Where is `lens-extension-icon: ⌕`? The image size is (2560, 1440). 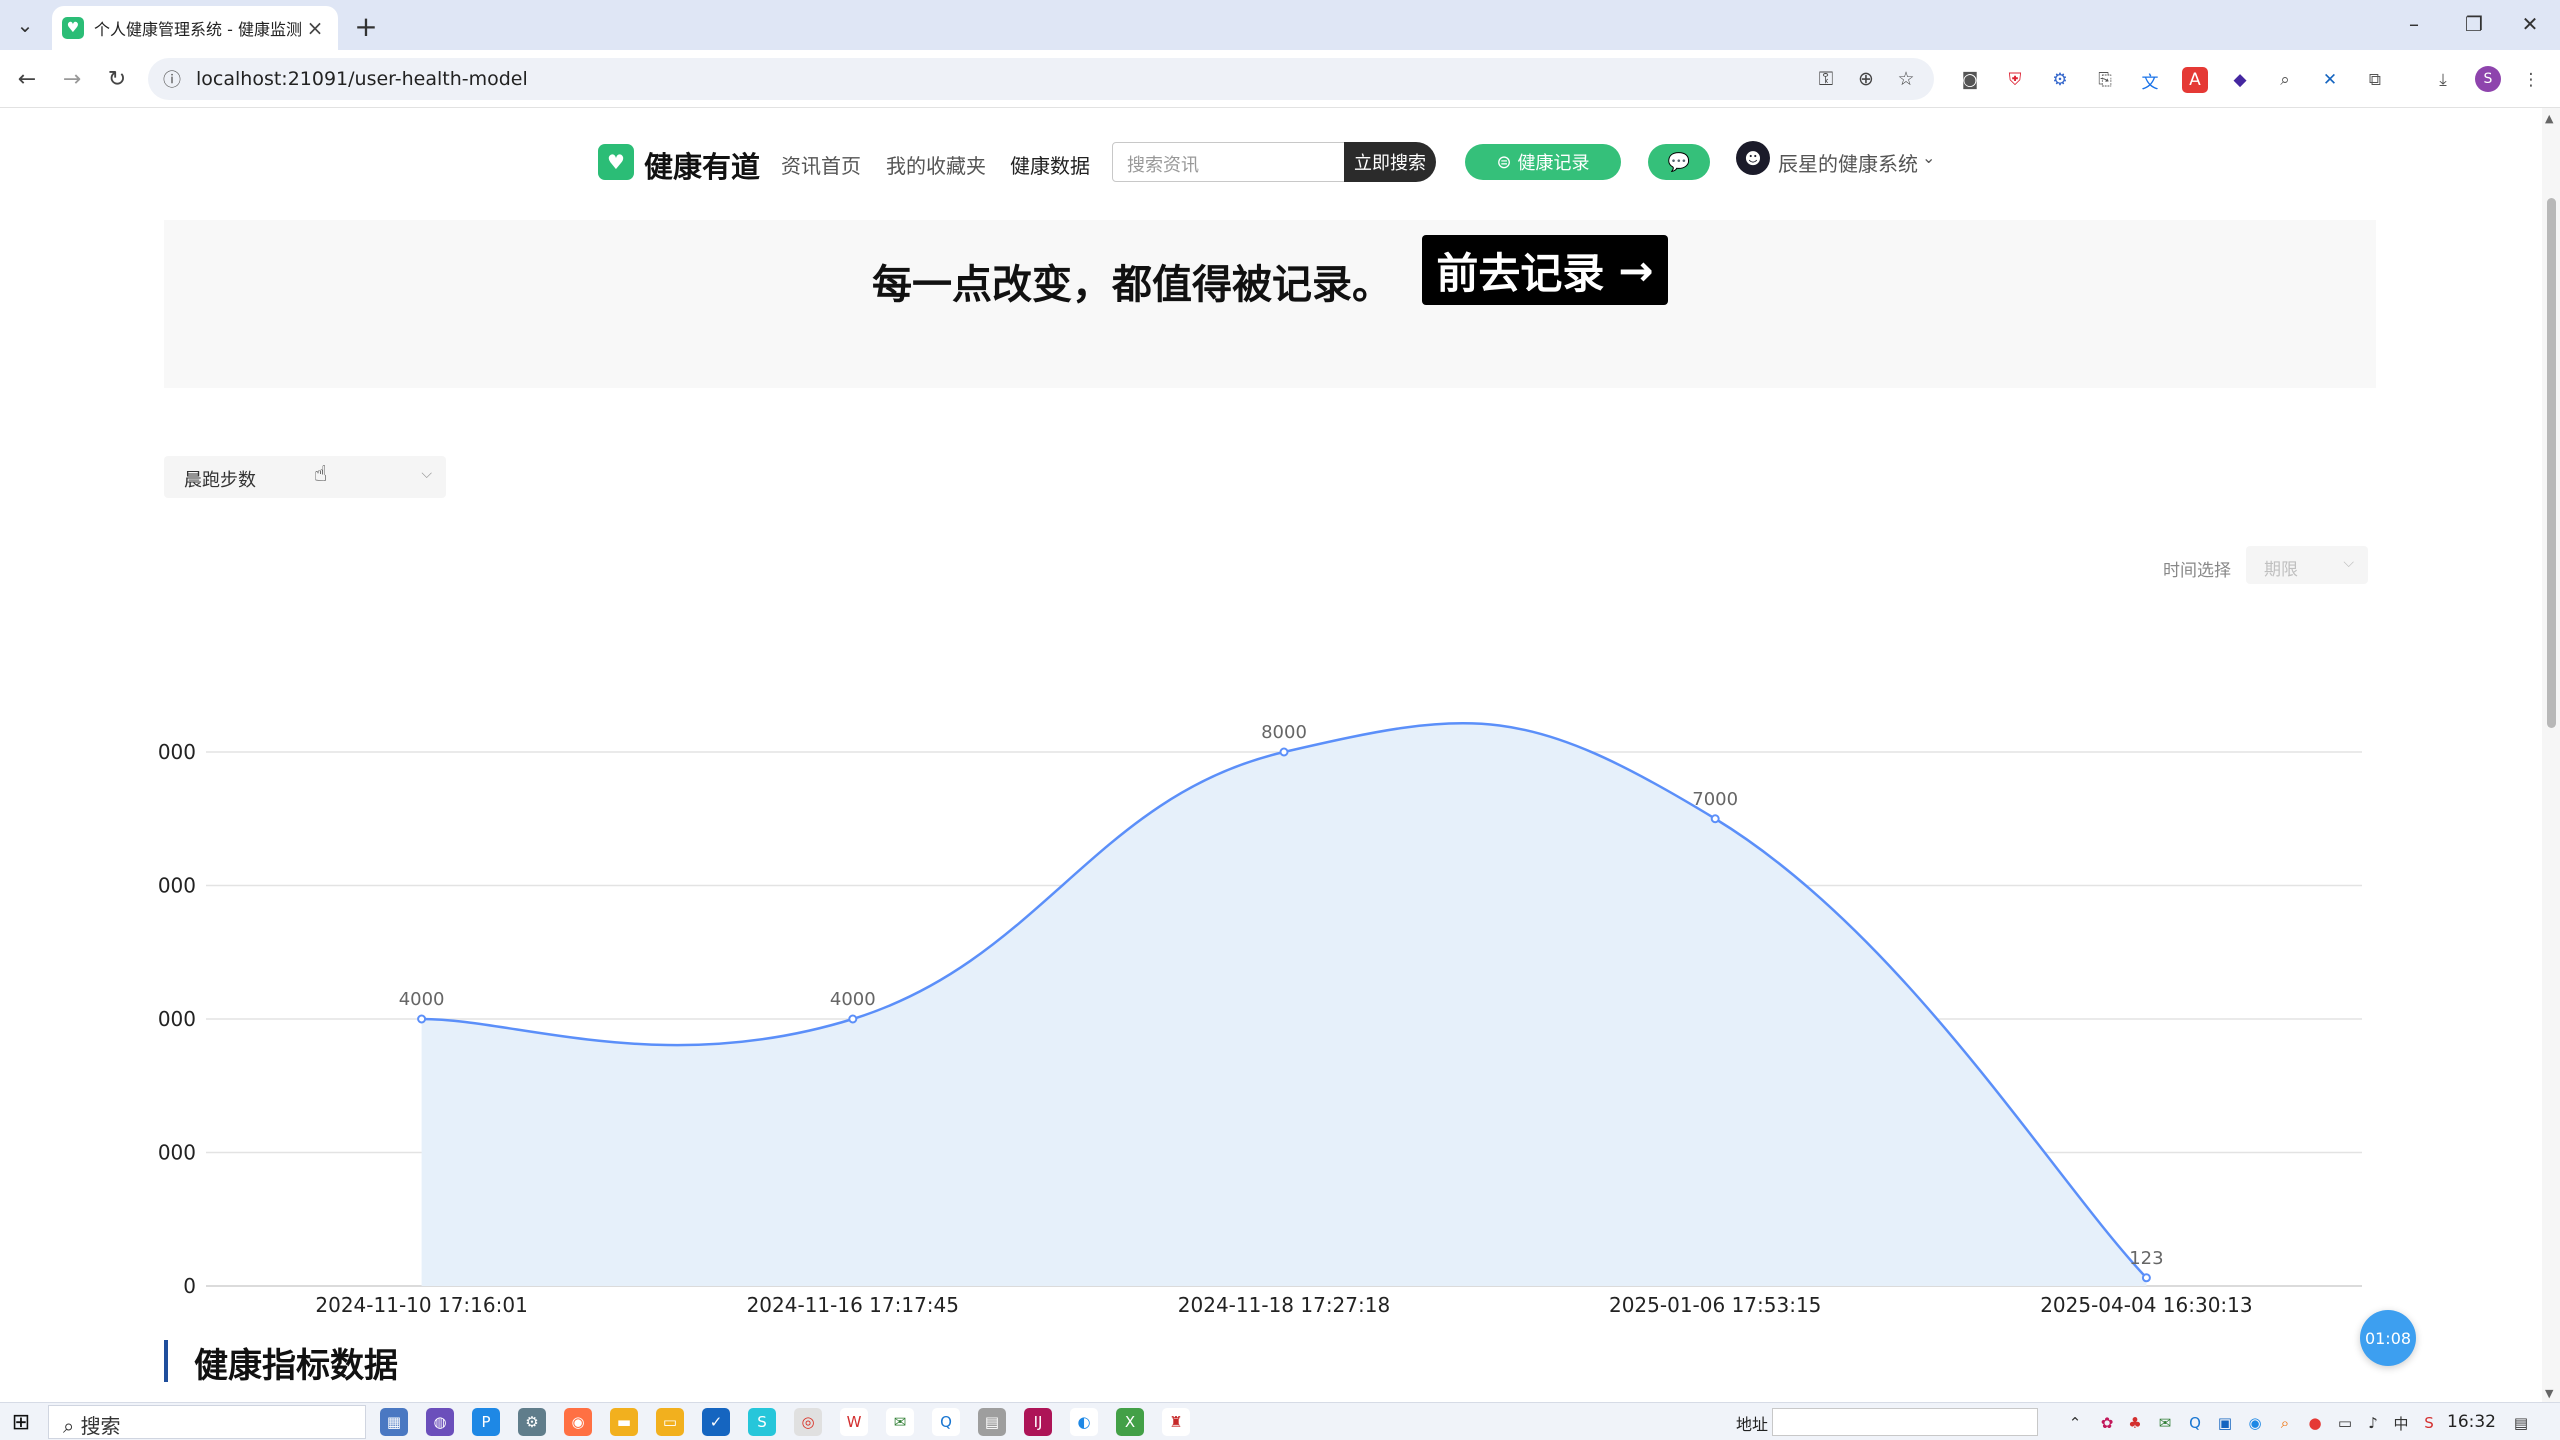
lens-extension-icon: ⌕ is located at coordinates (2285, 80).